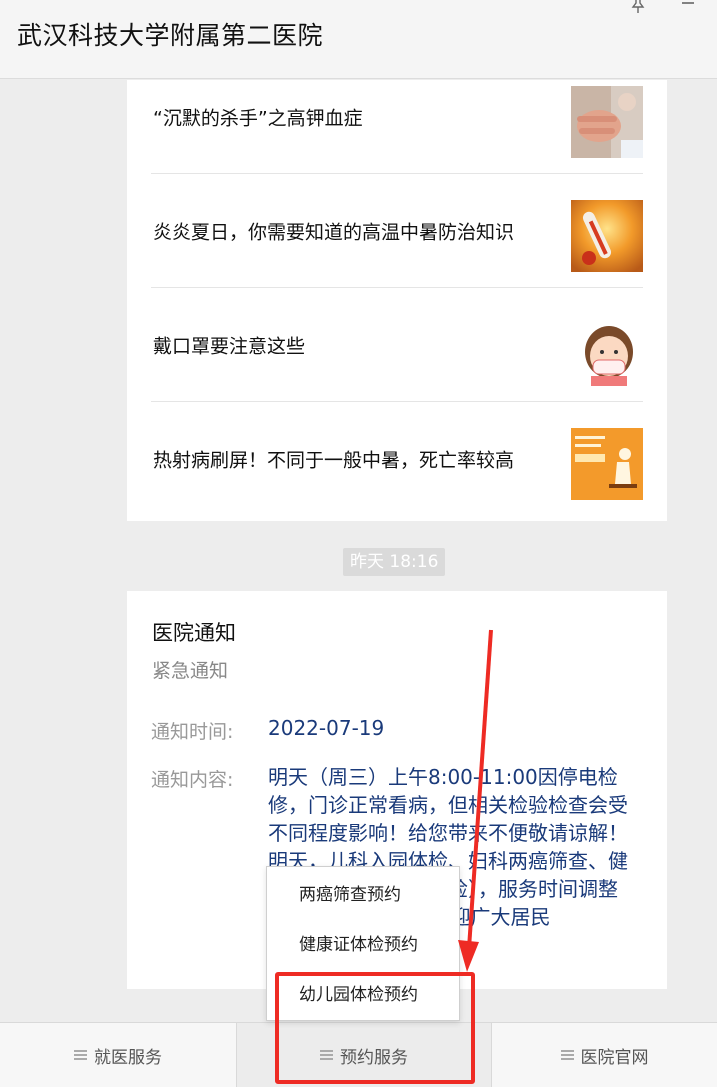 The image size is (717, 1087). I want to click on bottom-menu-bar: 就医服务 预约服务 医院官网, so click(358, 1054).